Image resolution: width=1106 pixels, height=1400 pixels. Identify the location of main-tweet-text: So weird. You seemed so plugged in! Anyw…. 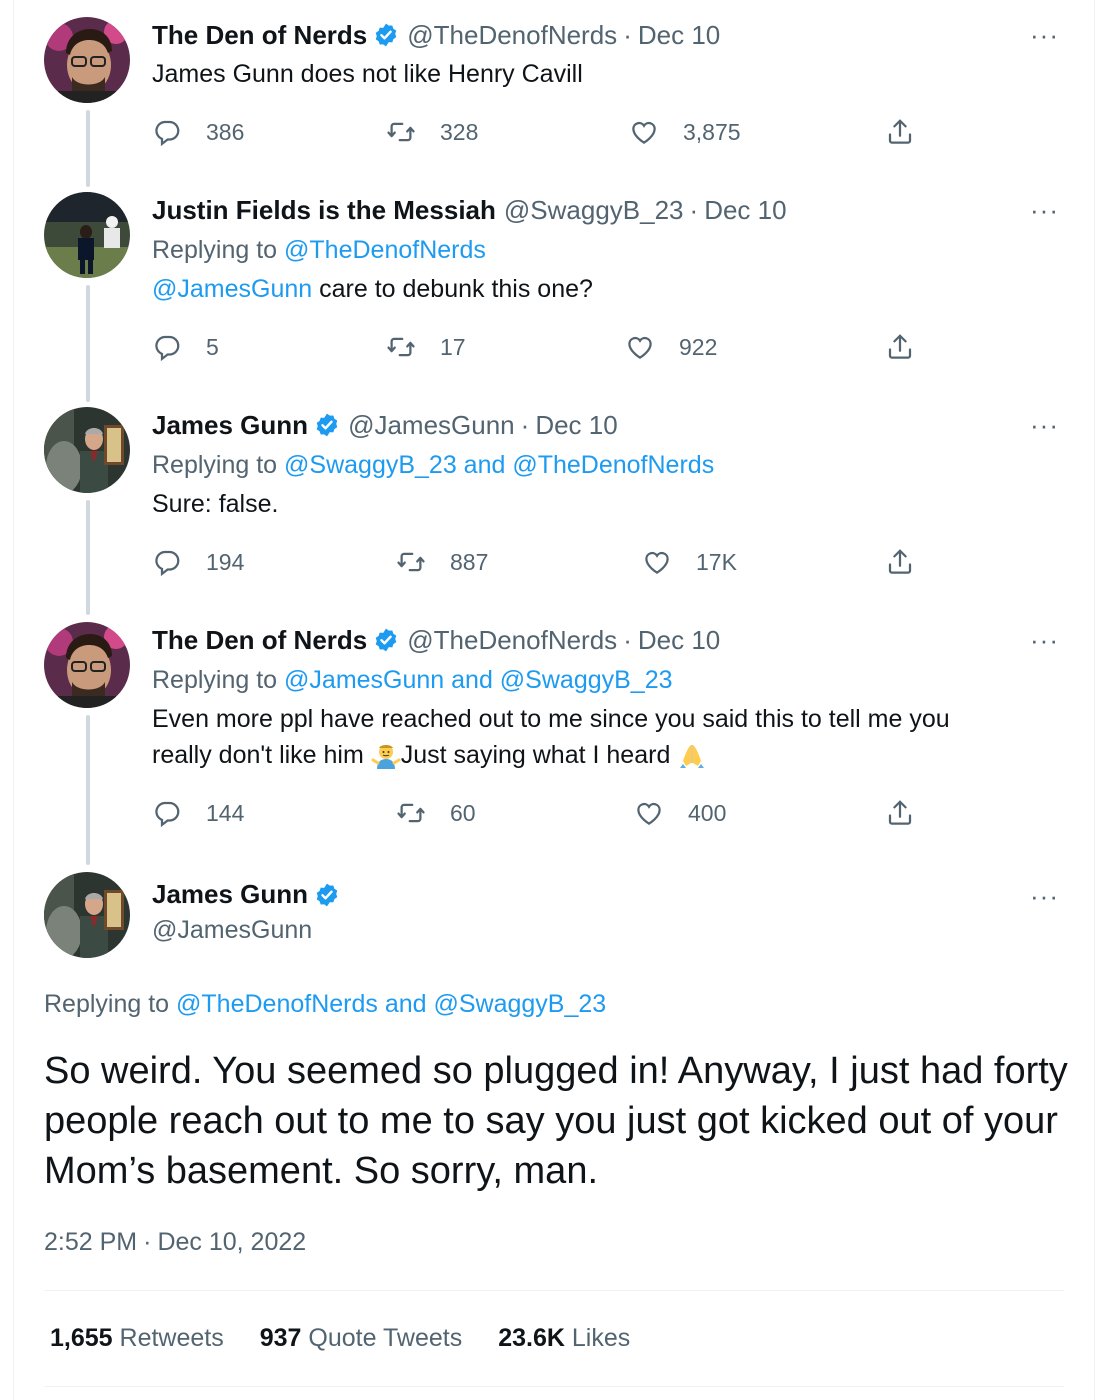
(556, 1121).